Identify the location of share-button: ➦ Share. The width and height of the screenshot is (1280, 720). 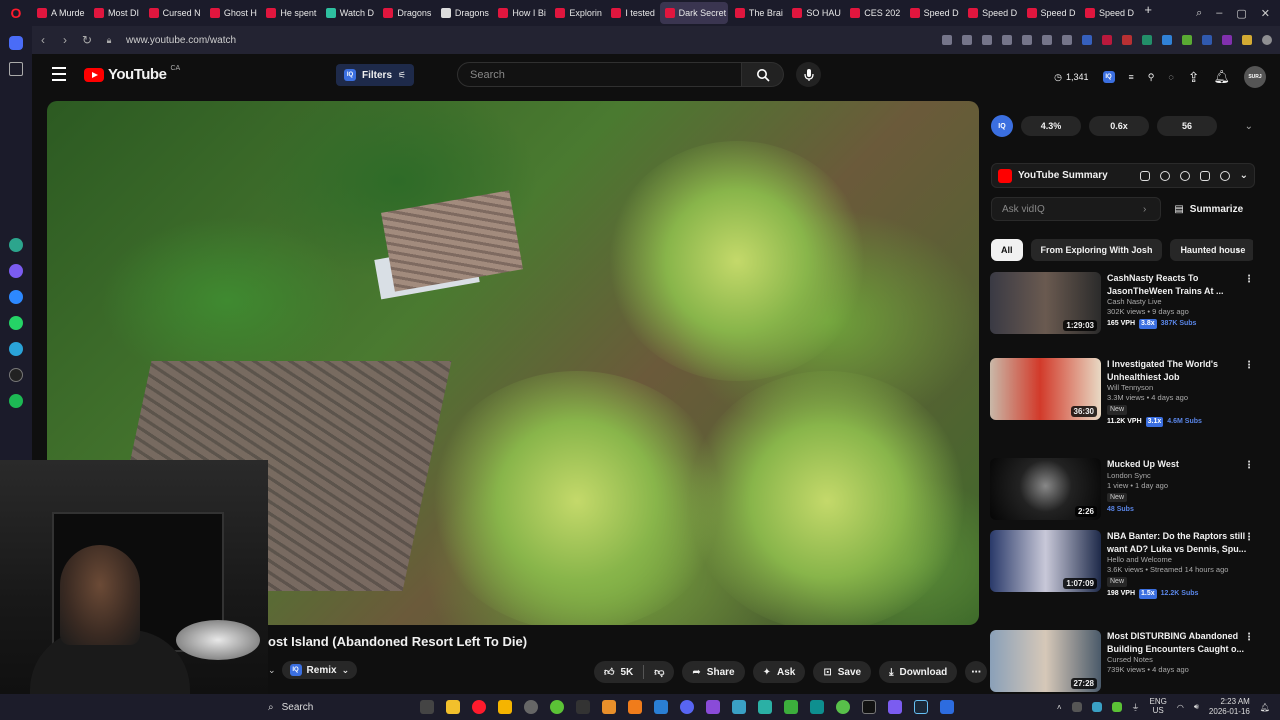
(713, 672).